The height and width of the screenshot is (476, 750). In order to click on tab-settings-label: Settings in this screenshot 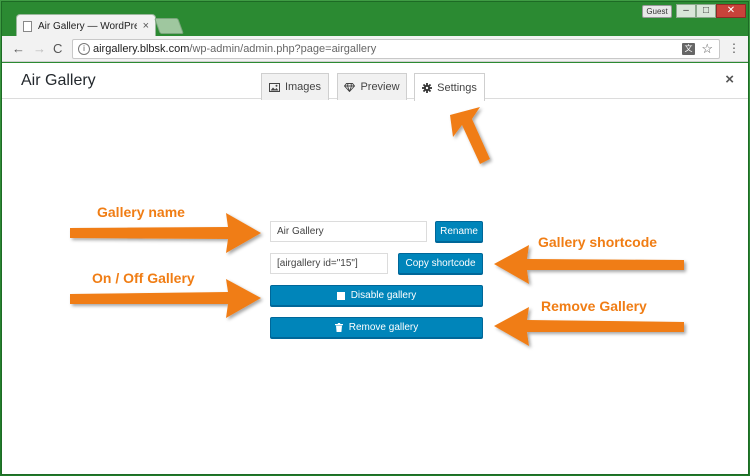, I will do `click(457, 87)`.